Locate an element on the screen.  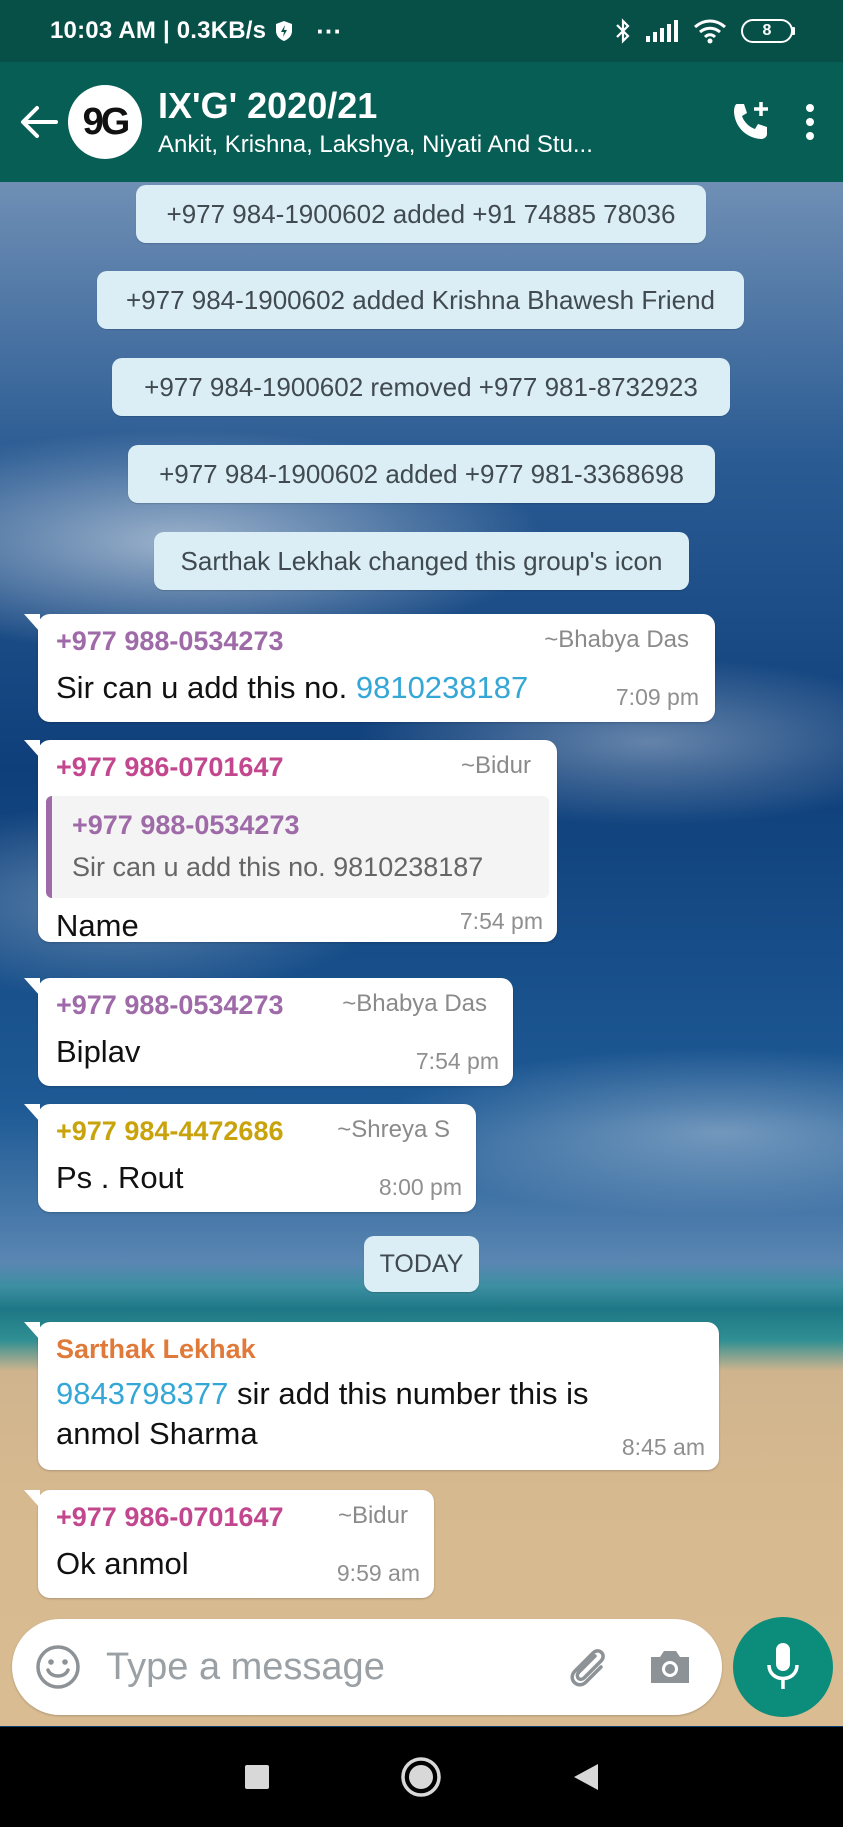
microphone-icon is located at coordinates (783, 1666).